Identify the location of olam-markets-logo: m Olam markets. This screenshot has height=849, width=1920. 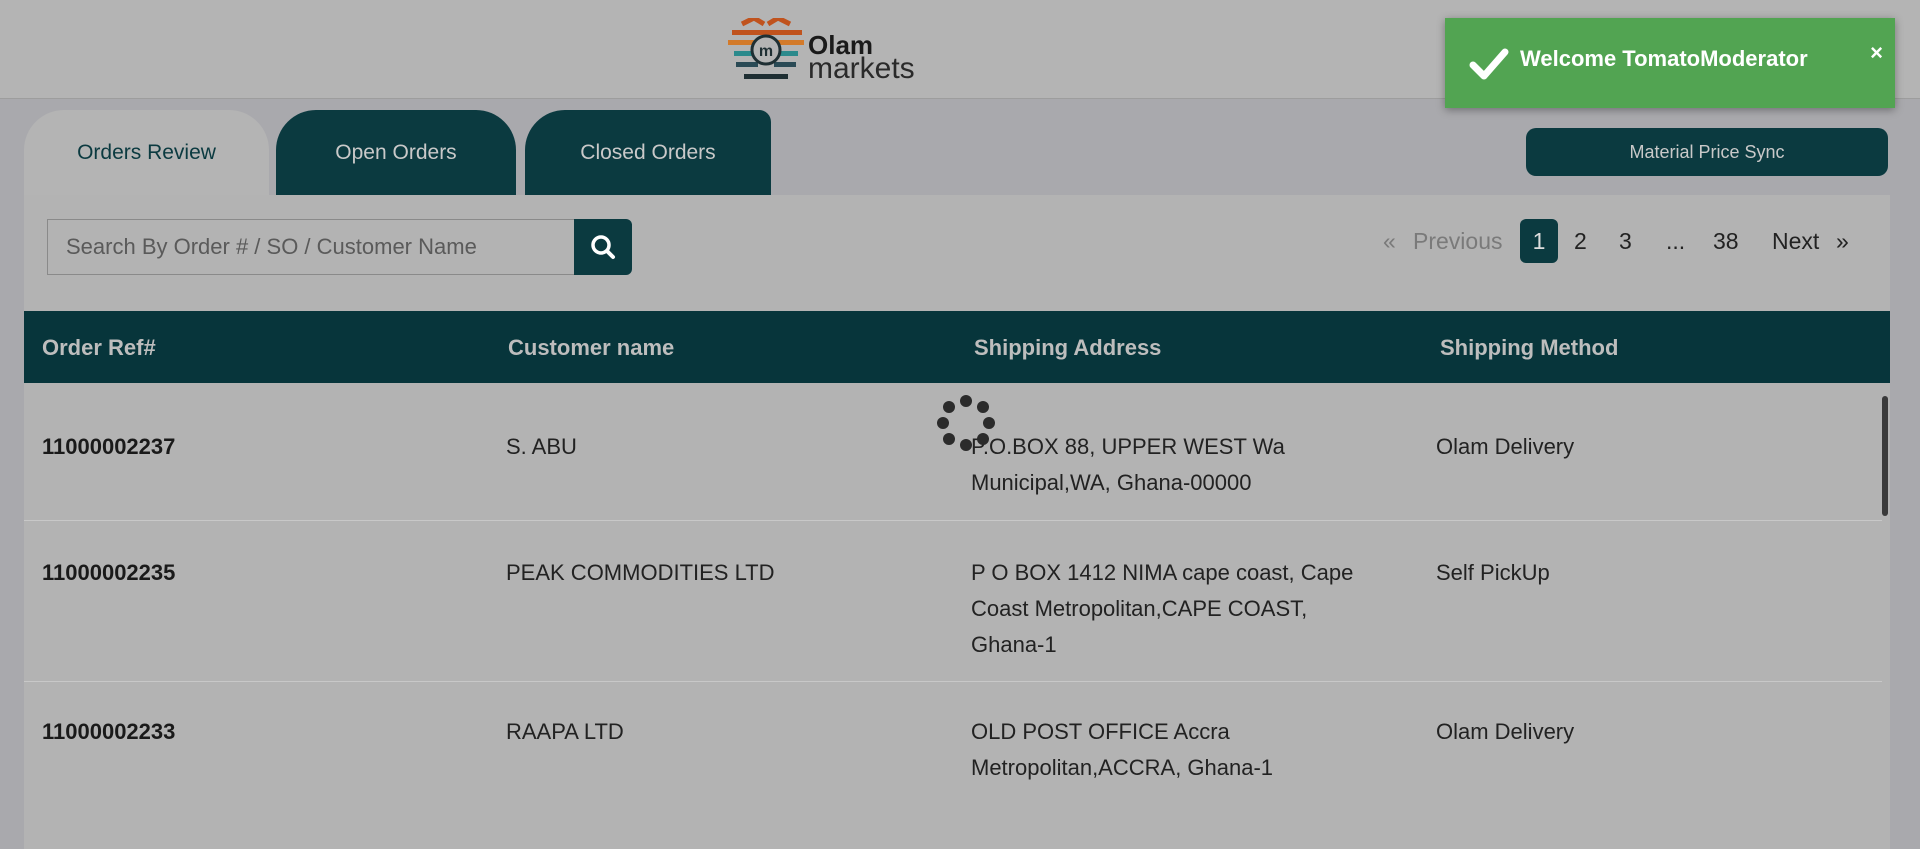
(824, 50).